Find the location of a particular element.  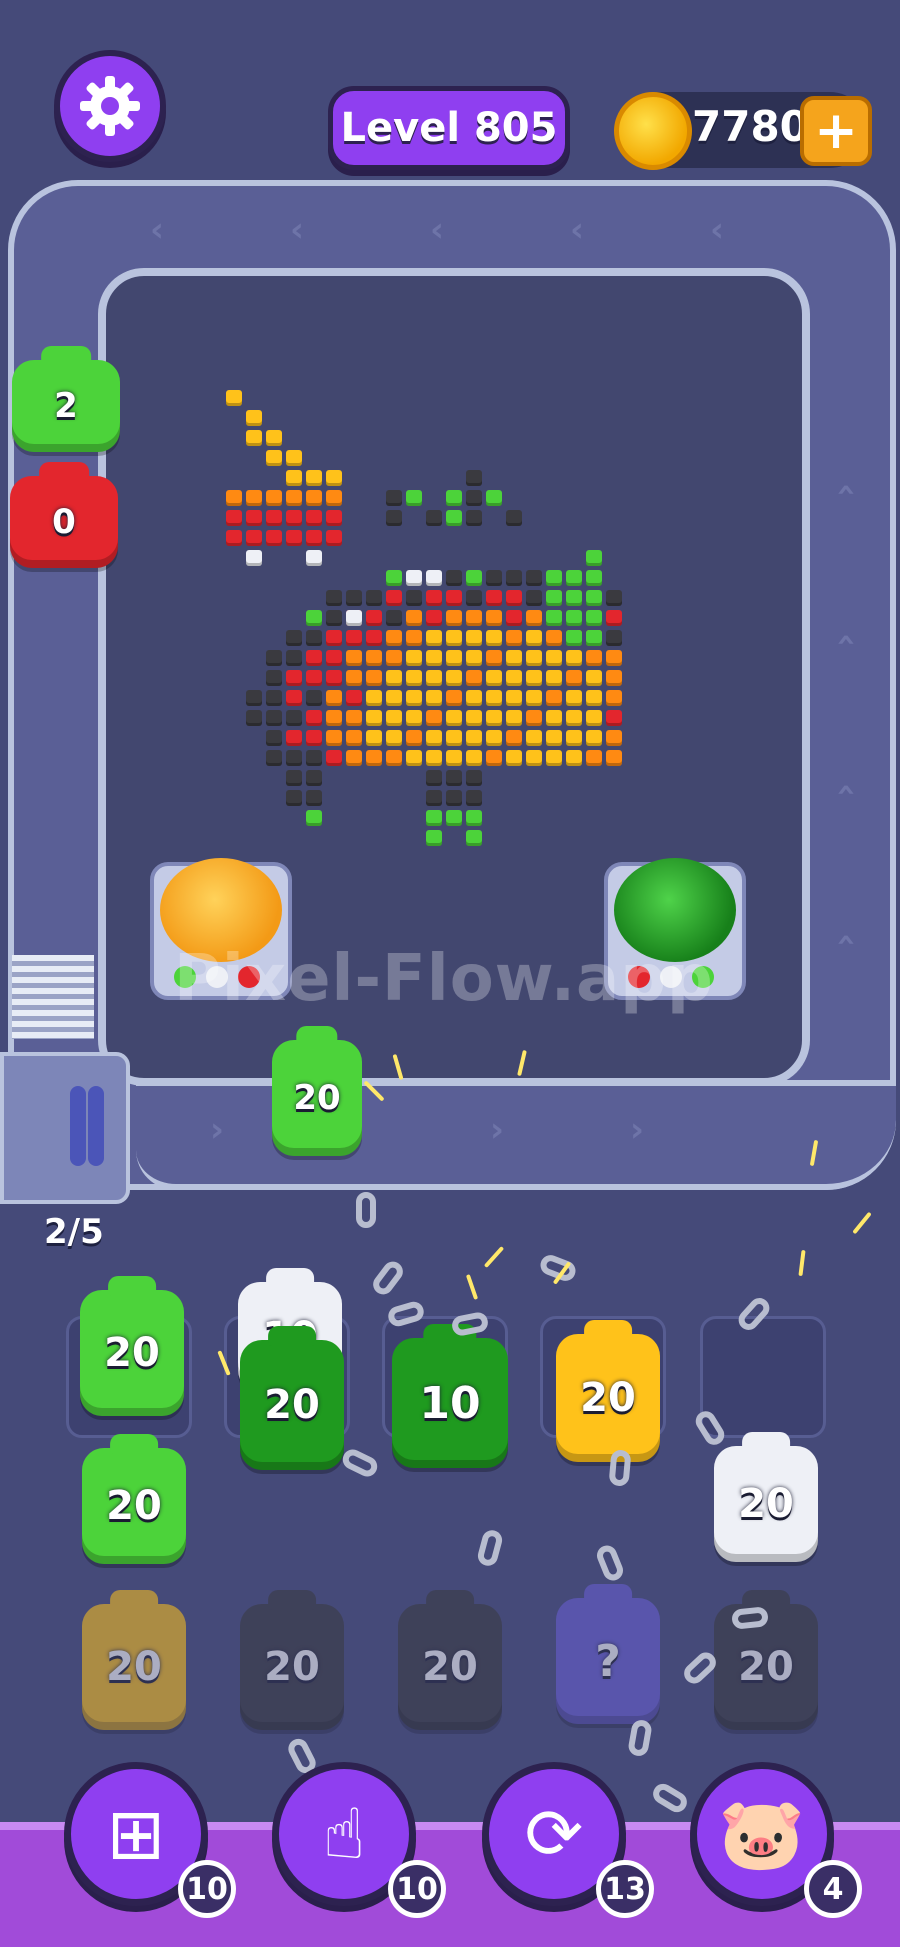

shooter-block-yellow: 20 is located at coordinates (608, 1398).